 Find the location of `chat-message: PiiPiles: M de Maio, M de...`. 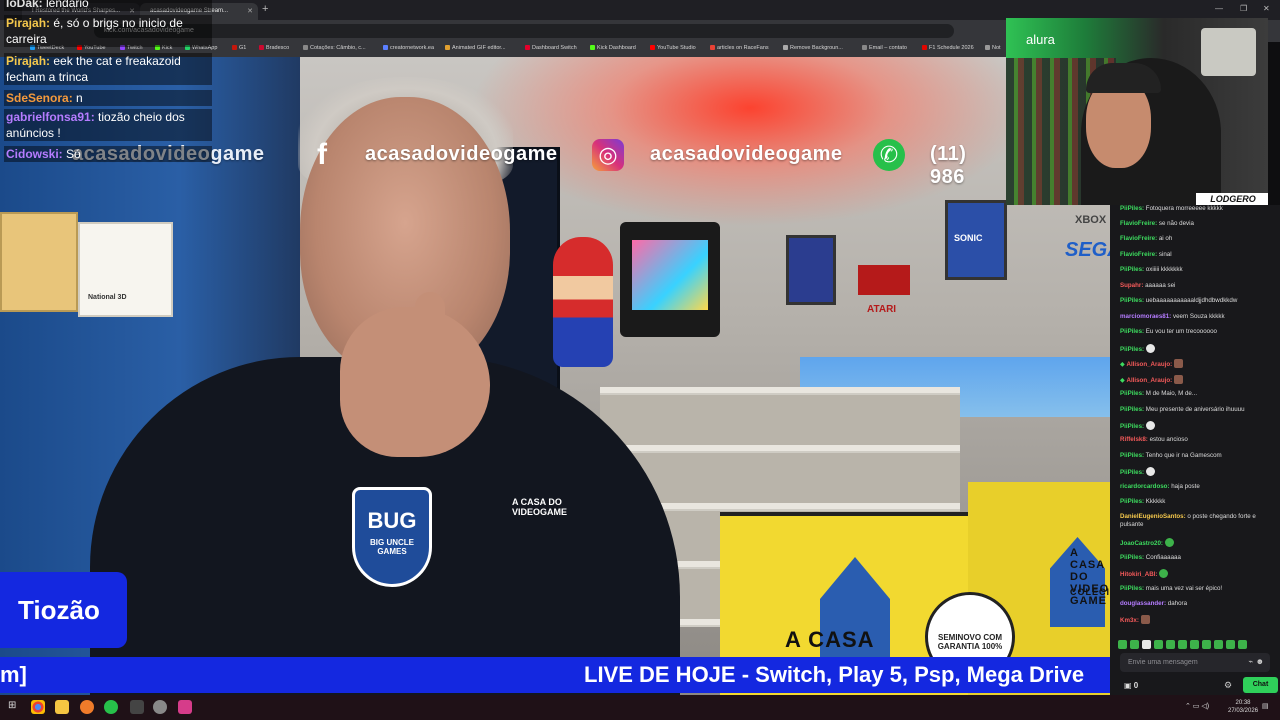

chat-message: PiiPiles: M de Maio, M de... is located at coordinates (1197, 394).